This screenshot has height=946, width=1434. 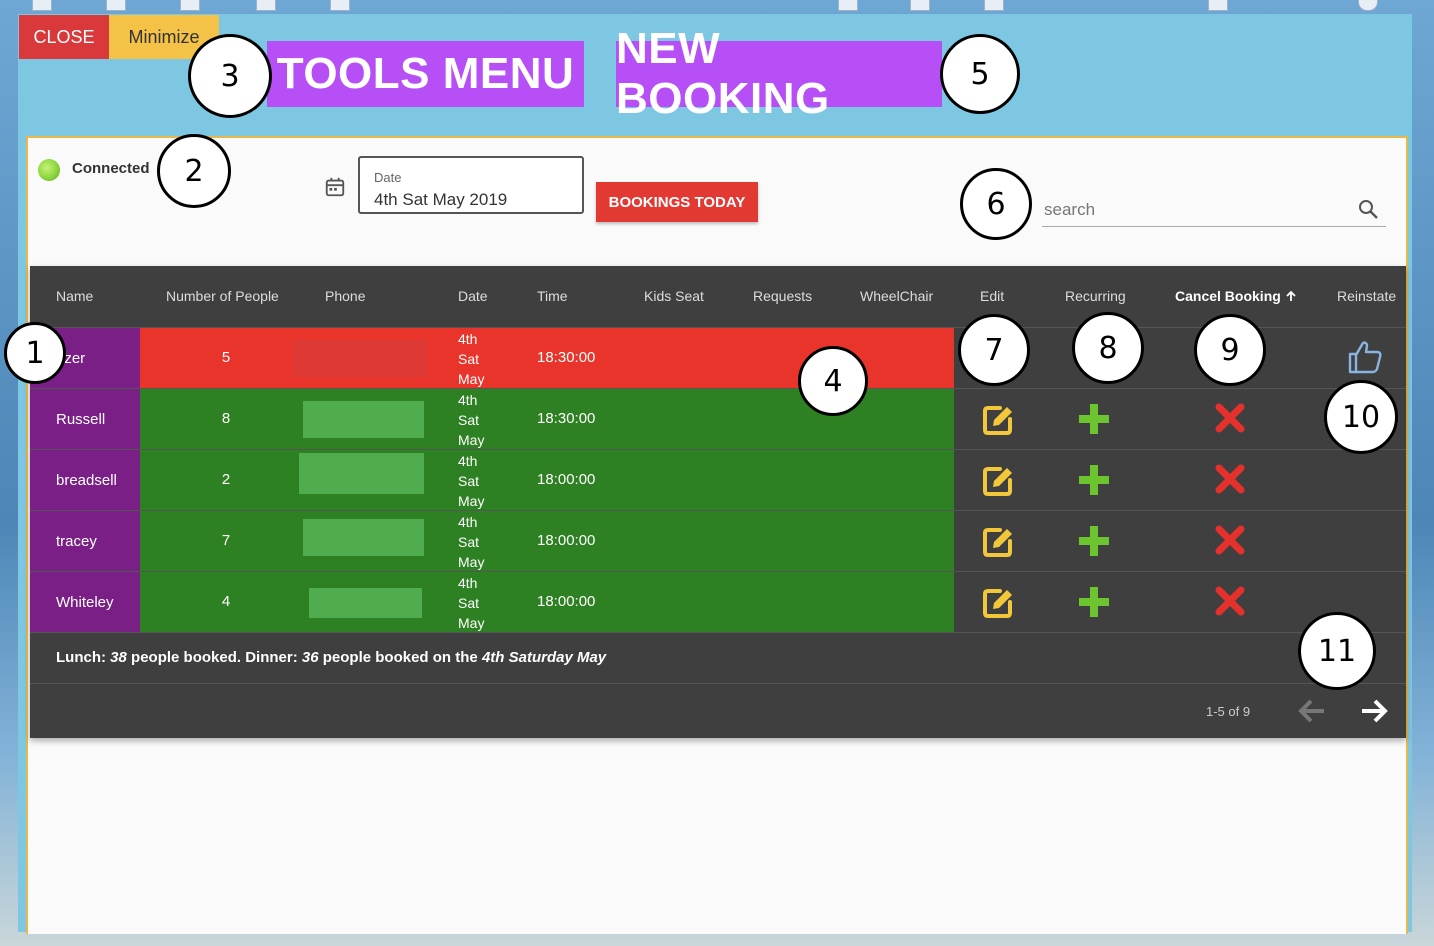 I want to click on date-field: Date 4th Sat May 2019, so click(x=471, y=185).